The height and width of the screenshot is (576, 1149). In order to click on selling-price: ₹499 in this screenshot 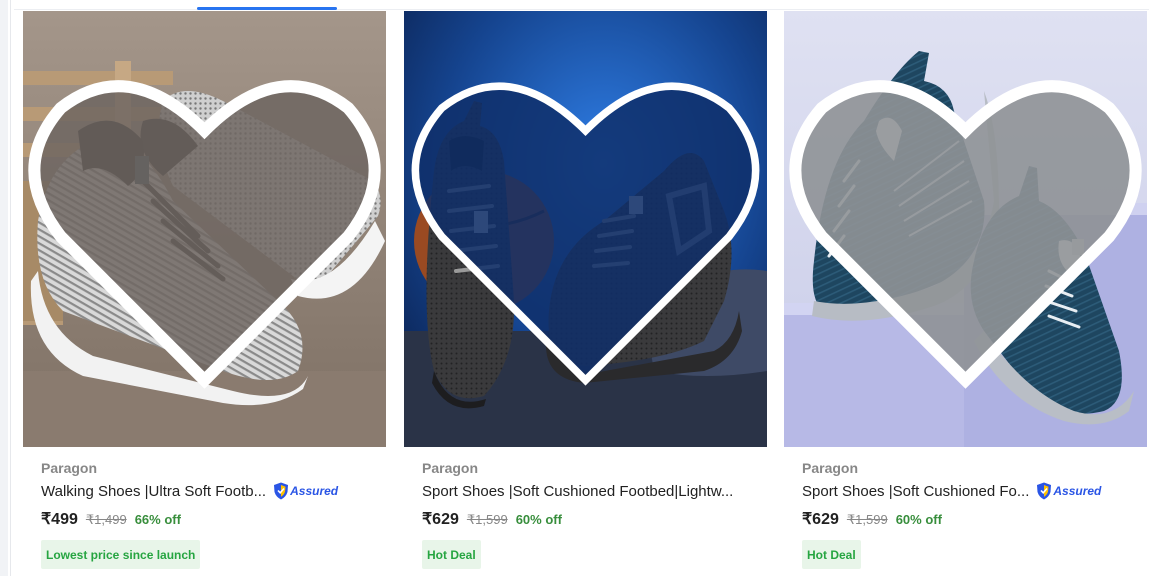, I will do `click(59, 519)`.